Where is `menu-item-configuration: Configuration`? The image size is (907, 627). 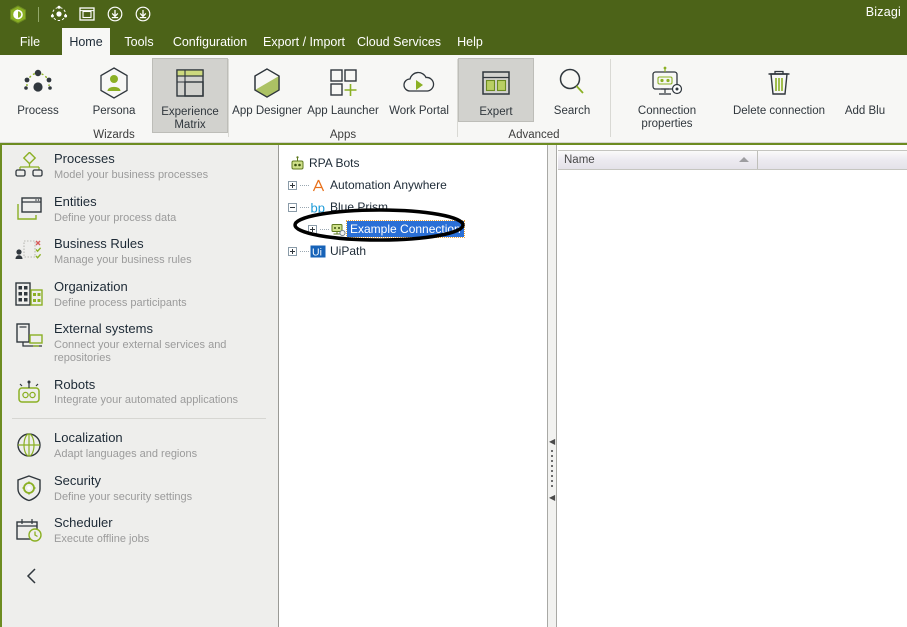
menu-item-configuration: Configuration is located at coordinates (210, 41).